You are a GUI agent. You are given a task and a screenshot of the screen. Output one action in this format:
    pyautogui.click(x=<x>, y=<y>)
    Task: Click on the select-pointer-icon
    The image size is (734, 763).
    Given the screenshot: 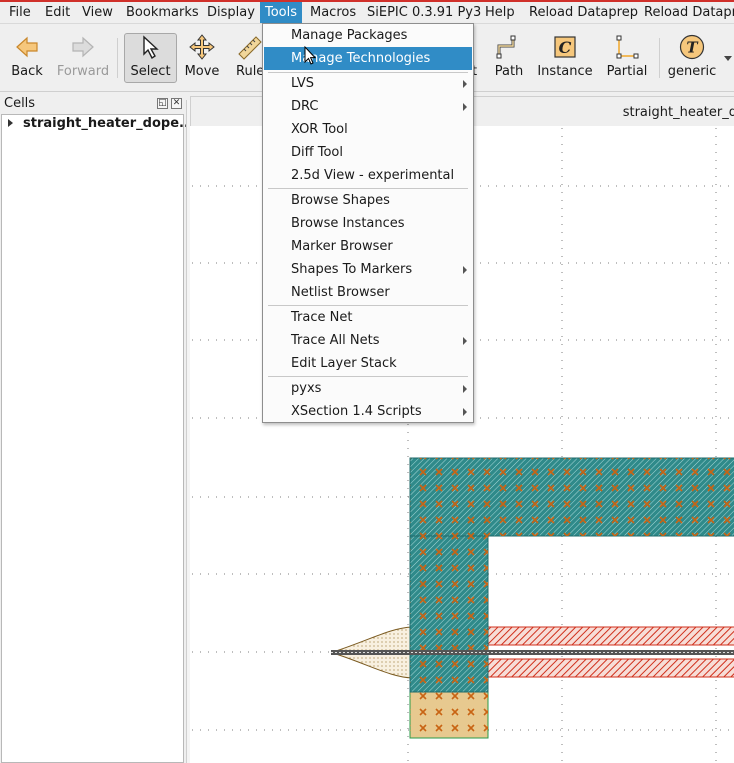 What is the action you would take?
    pyautogui.click(x=150, y=47)
    